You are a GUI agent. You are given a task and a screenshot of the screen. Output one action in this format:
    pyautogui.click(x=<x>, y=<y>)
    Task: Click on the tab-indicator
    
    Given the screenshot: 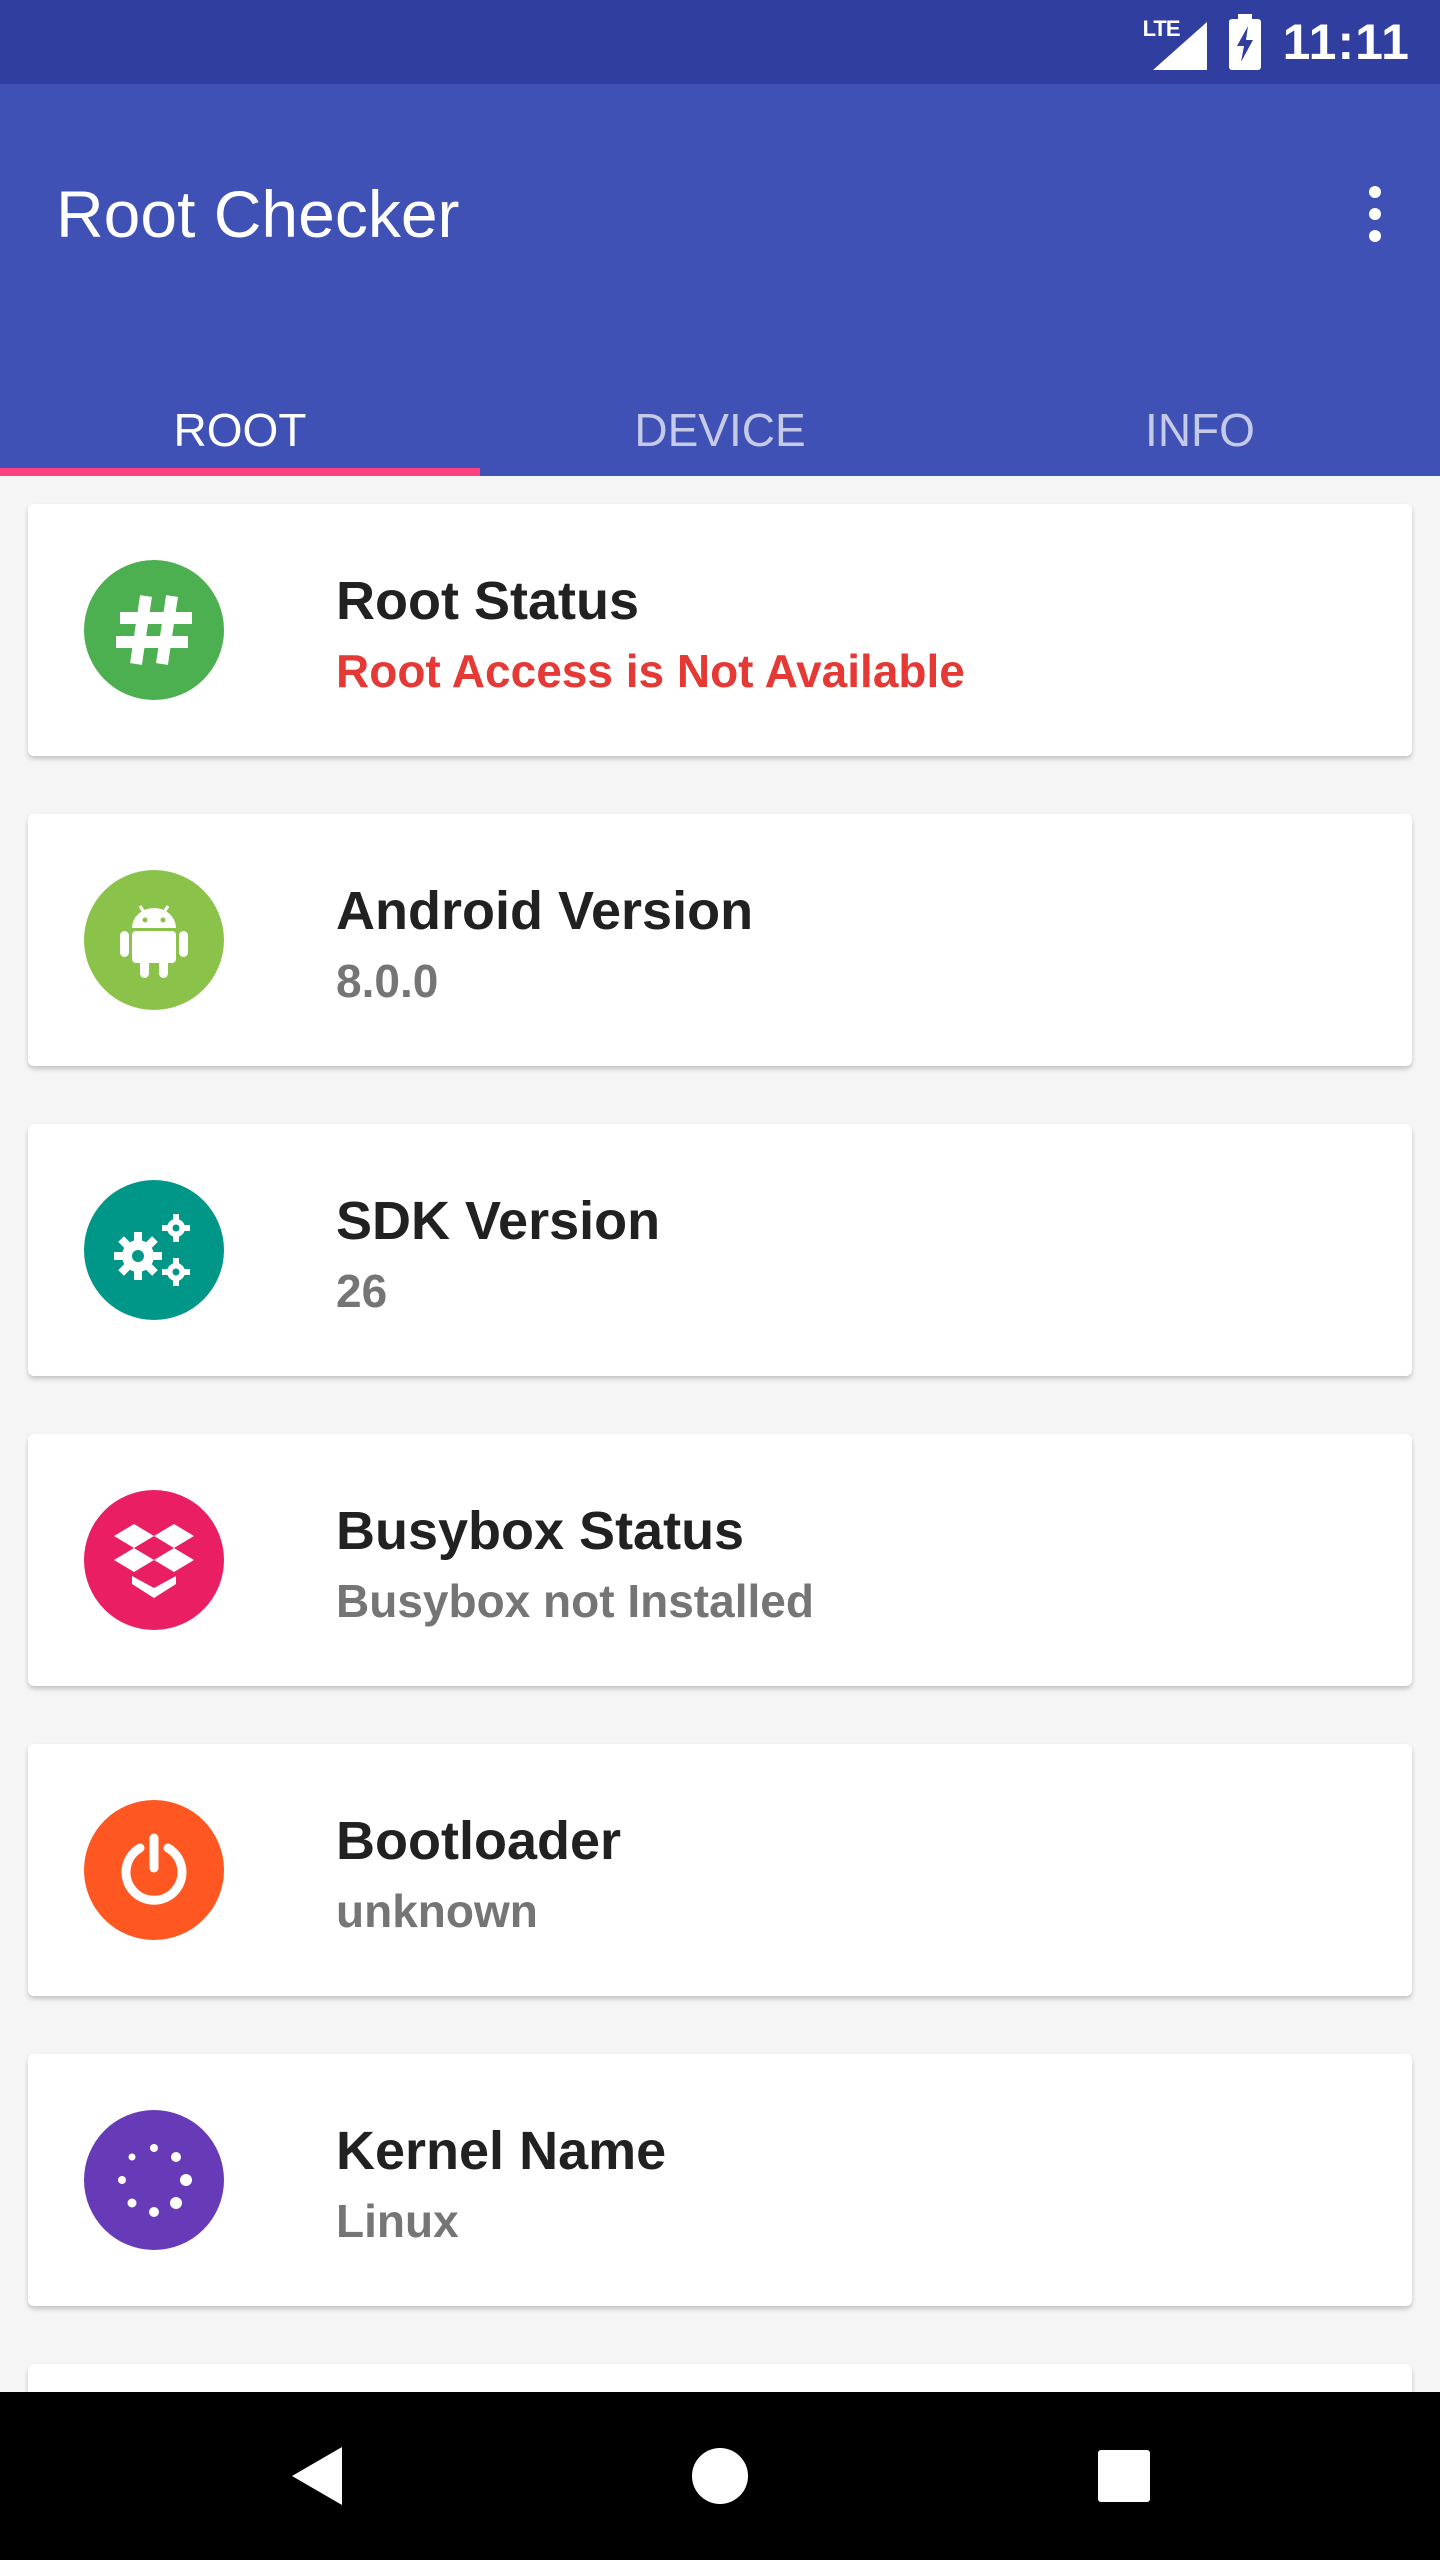 What is the action you would take?
    pyautogui.click(x=240, y=472)
    